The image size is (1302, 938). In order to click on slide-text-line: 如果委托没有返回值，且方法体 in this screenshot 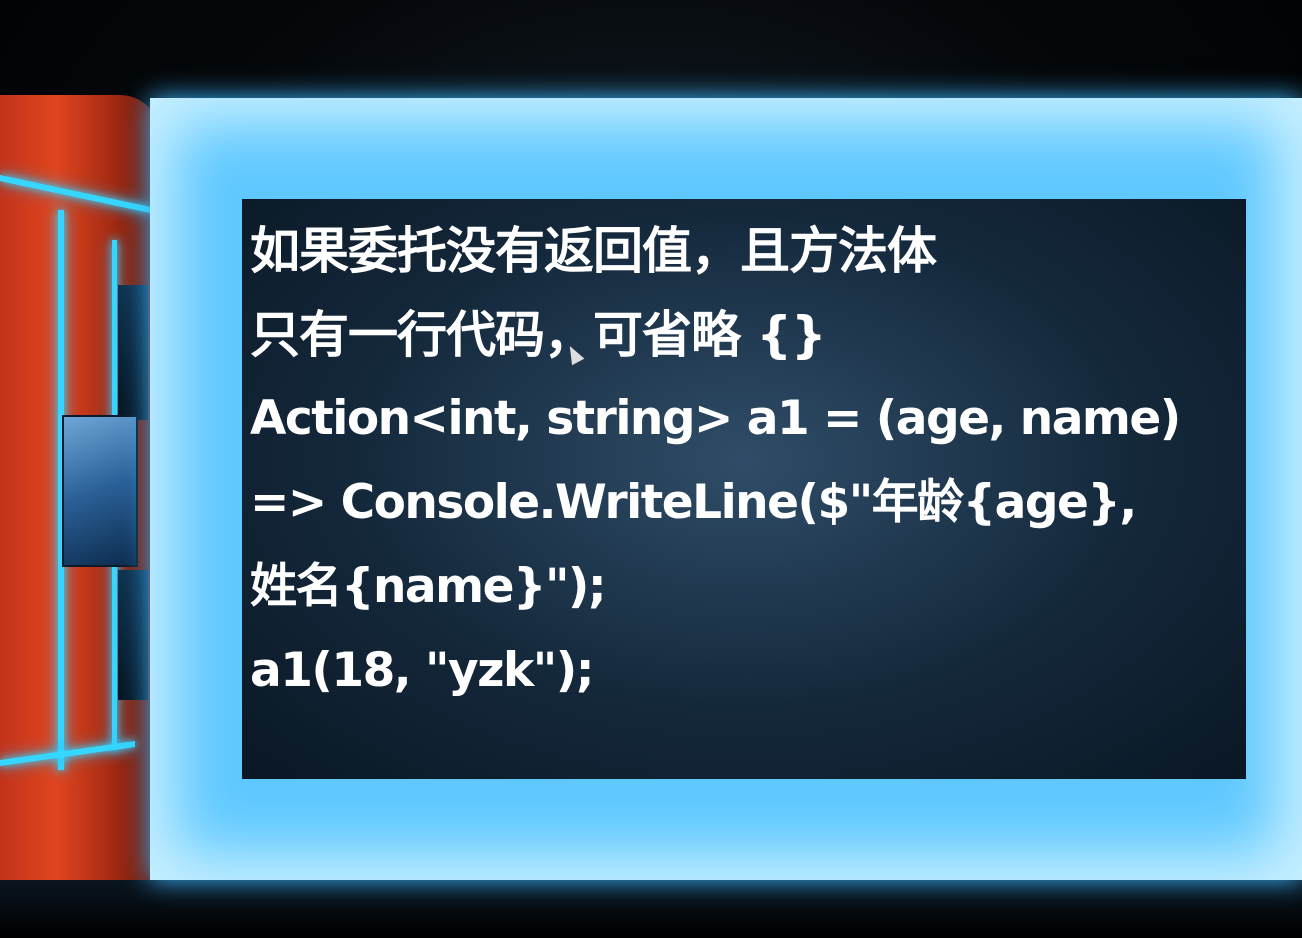, I will do `click(593, 251)`.